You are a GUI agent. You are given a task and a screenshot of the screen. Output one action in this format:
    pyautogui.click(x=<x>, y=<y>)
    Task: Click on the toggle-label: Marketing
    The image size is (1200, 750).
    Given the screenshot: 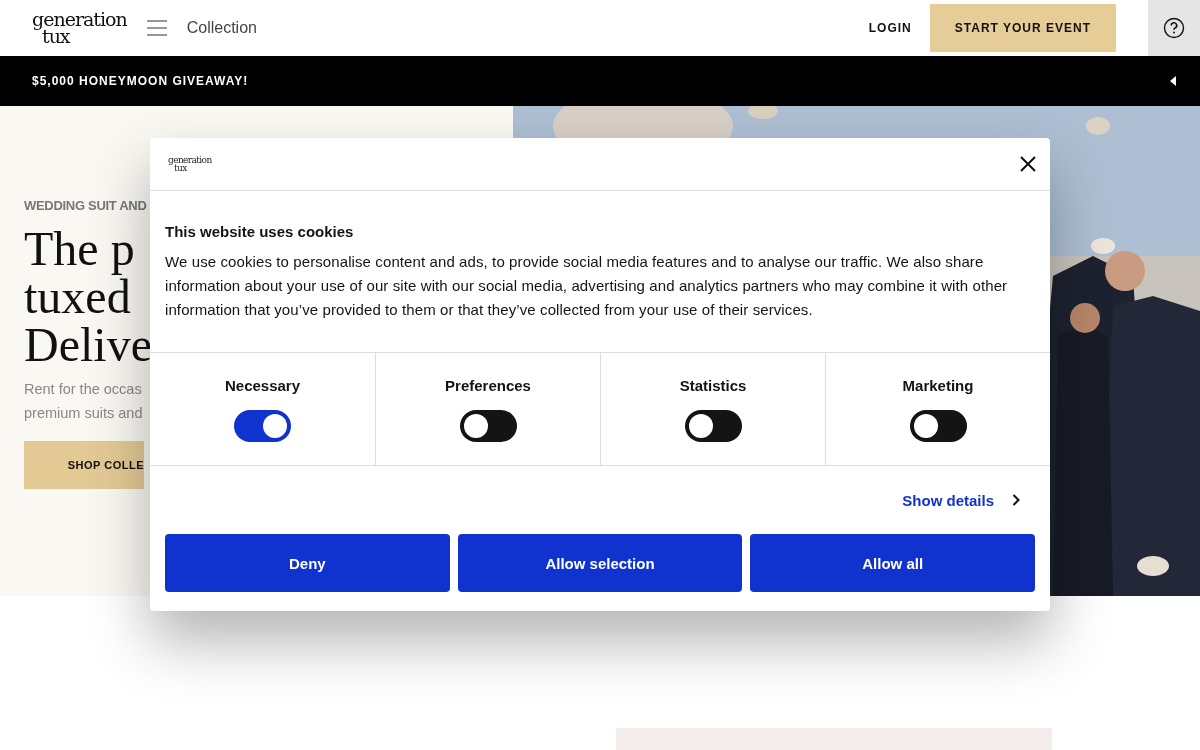 What is the action you would take?
    pyautogui.click(x=938, y=385)
    